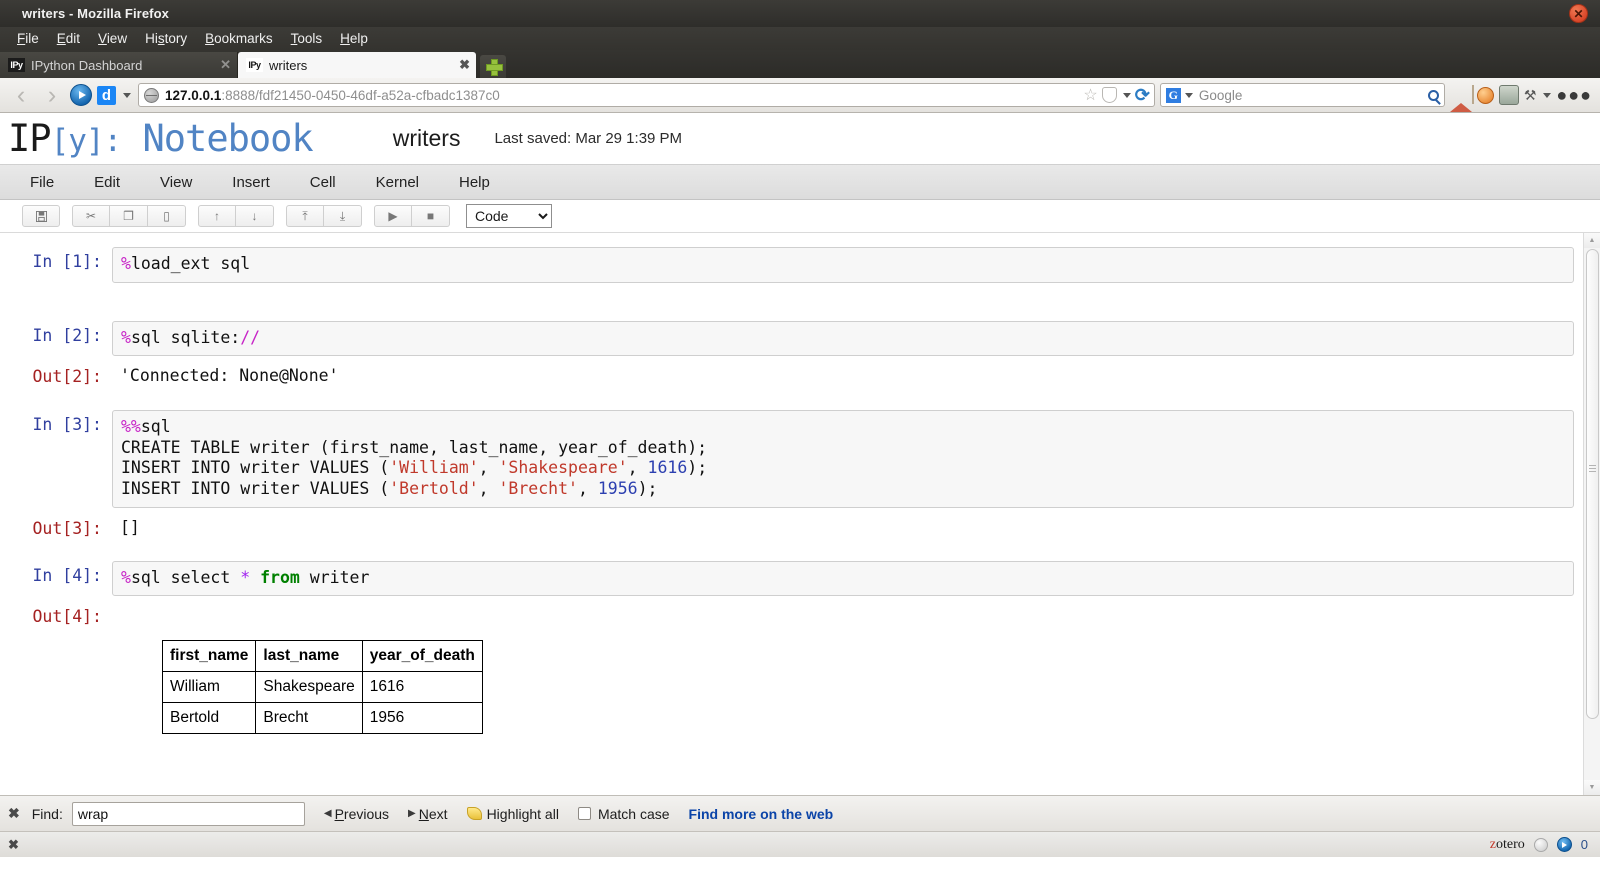 The width and height of the screenshot is (1600, 873). What do you see at coordinates (1530, 95) in the screenshot?
I see `wrench-icon: ⚒` at bounding box center [1530, 95].